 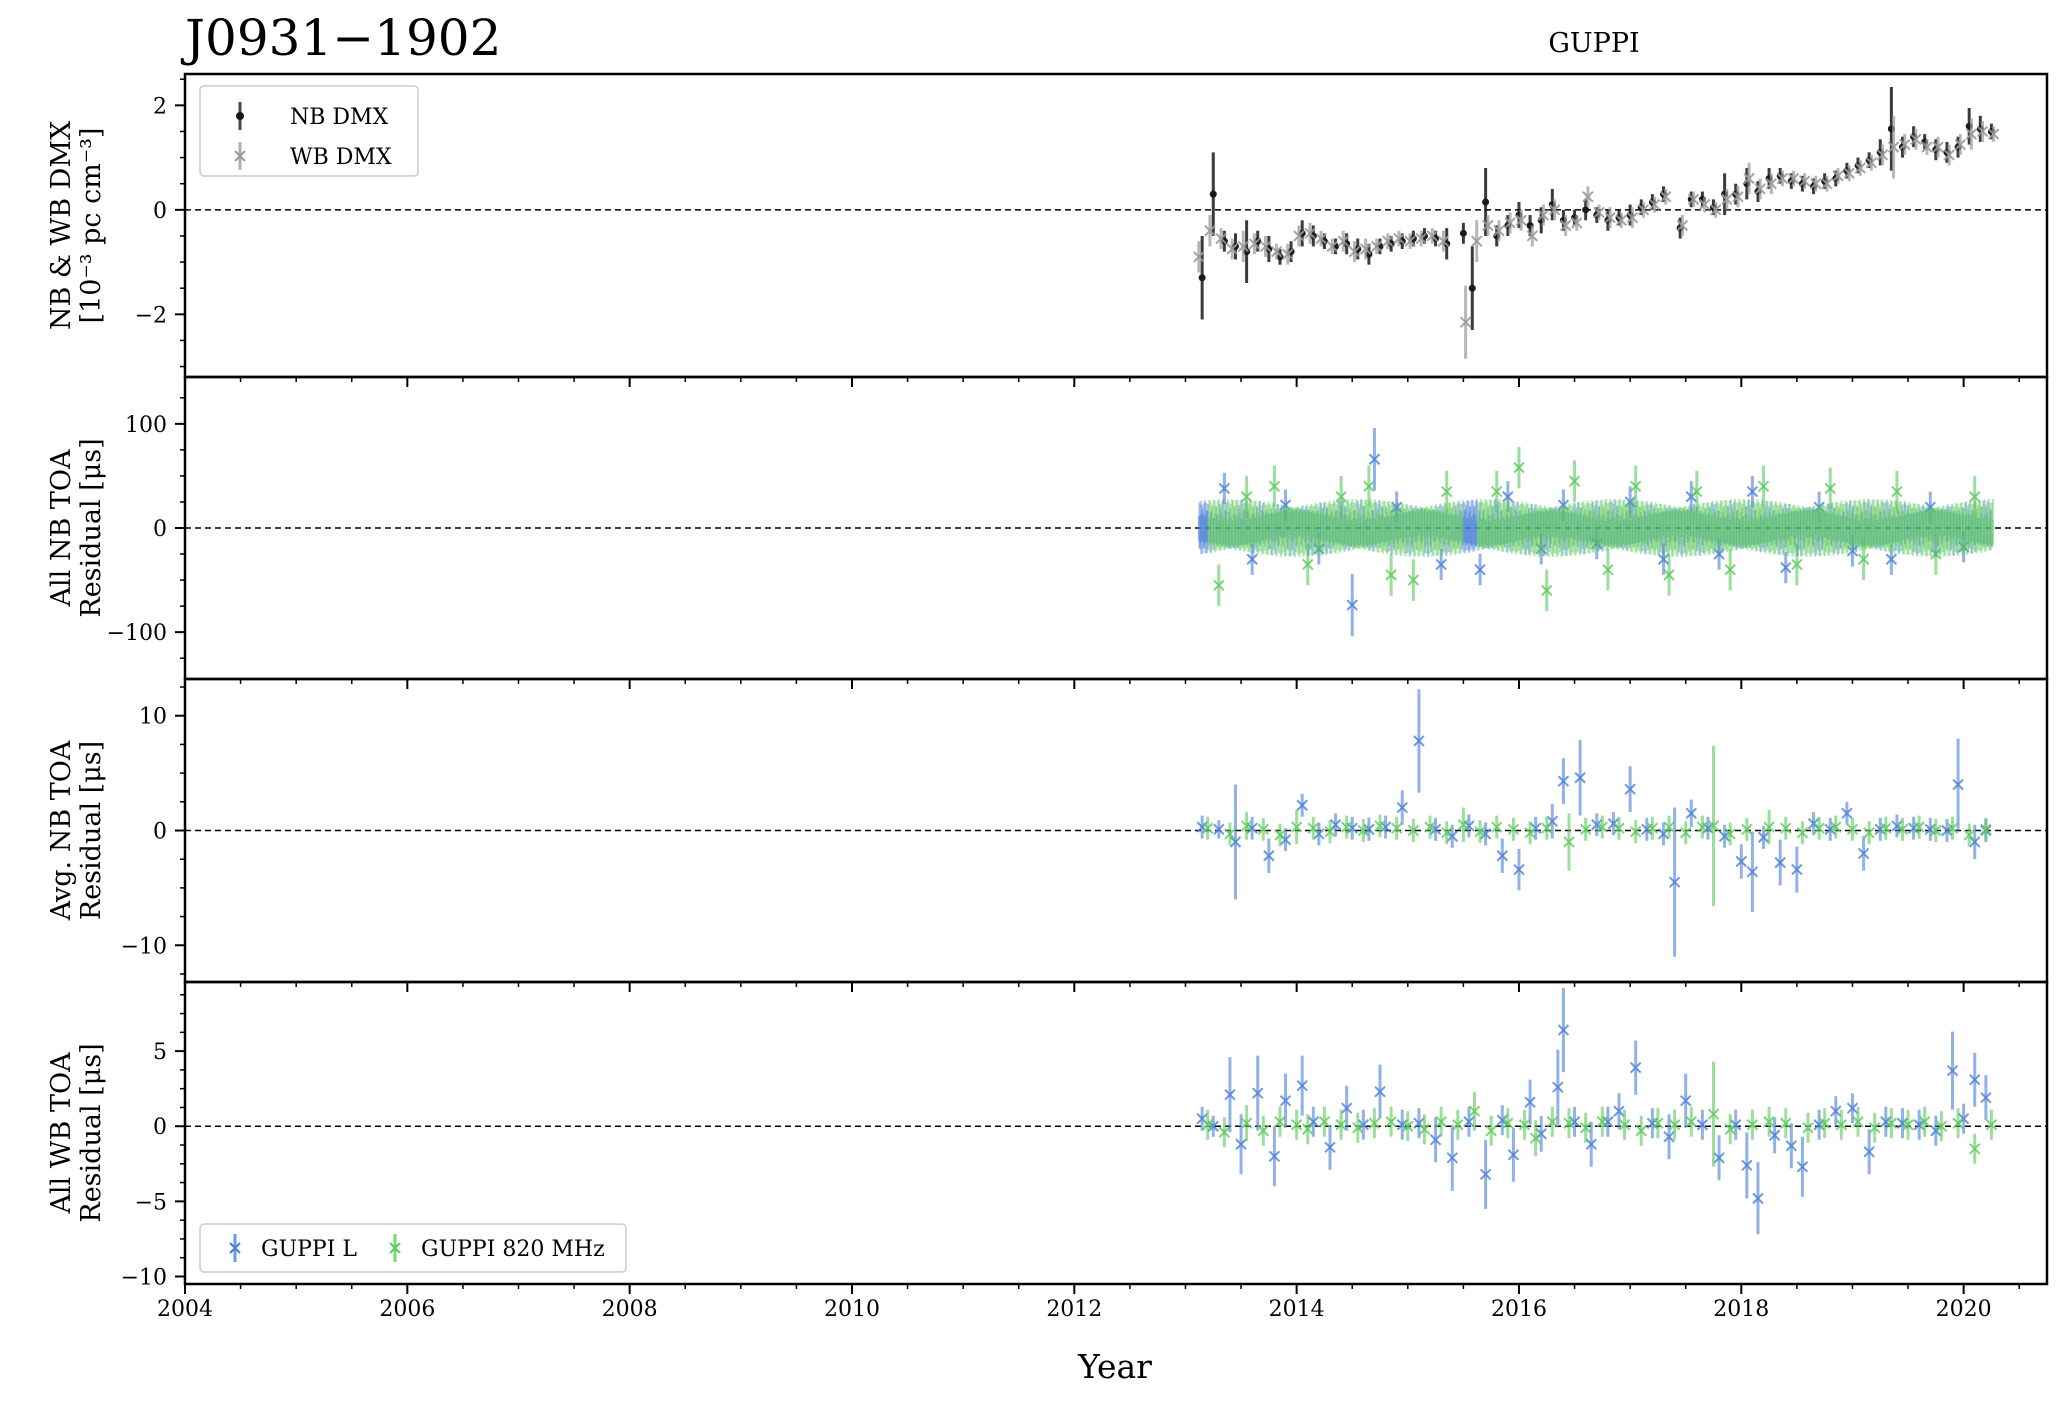 I want to click on y-axis-label: All WB TOA Residual [μs], so click(x=76, y=1132).